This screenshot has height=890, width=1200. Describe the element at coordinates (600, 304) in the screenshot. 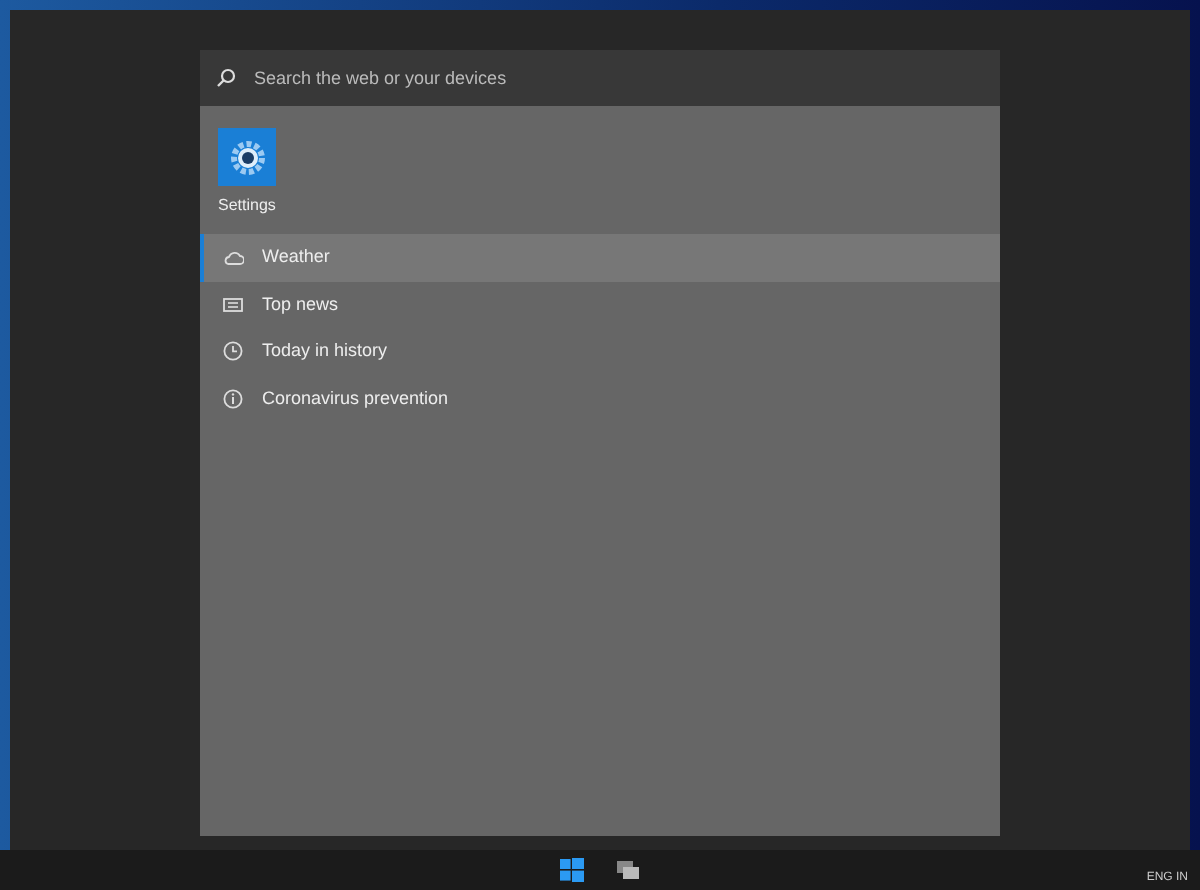

I see `suggestion-item: Top news` at that location.